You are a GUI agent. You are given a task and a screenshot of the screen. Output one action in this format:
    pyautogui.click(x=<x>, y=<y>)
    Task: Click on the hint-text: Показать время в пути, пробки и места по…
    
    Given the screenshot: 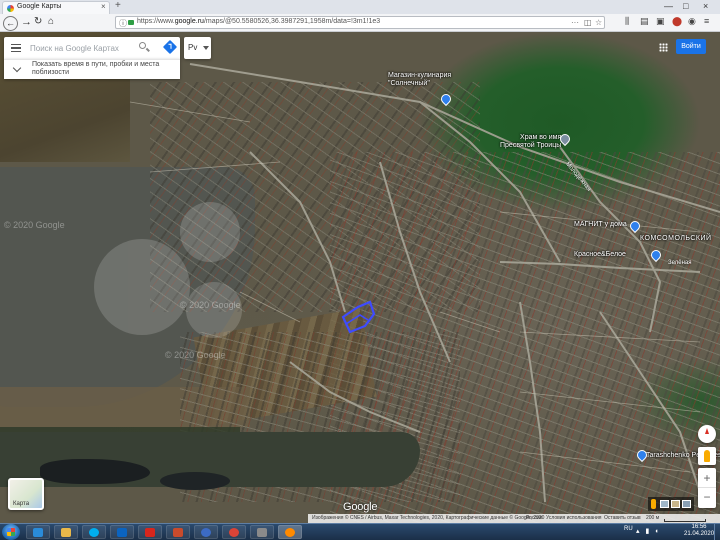 What is the action you would take?
    pyautogui.click(x=96, y=68)
    